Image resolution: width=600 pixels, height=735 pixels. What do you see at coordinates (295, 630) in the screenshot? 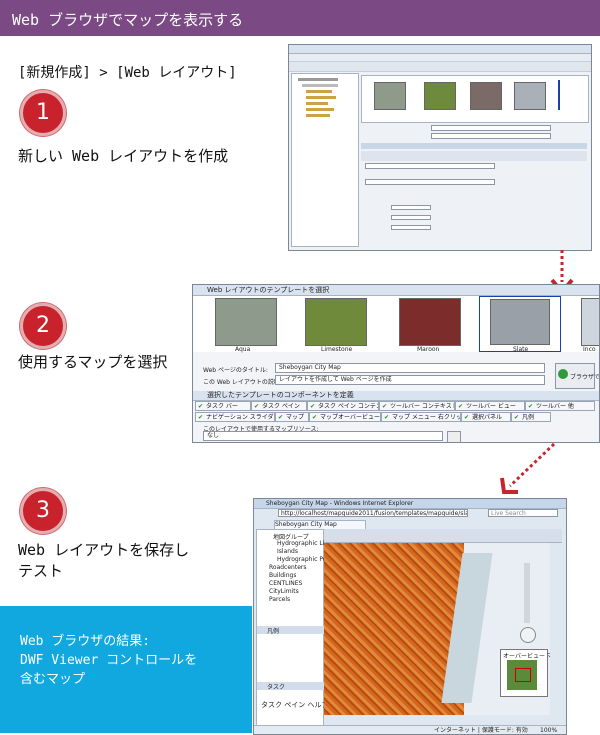
I see `legend-header: 凡例` at bounding box center [295, 630].